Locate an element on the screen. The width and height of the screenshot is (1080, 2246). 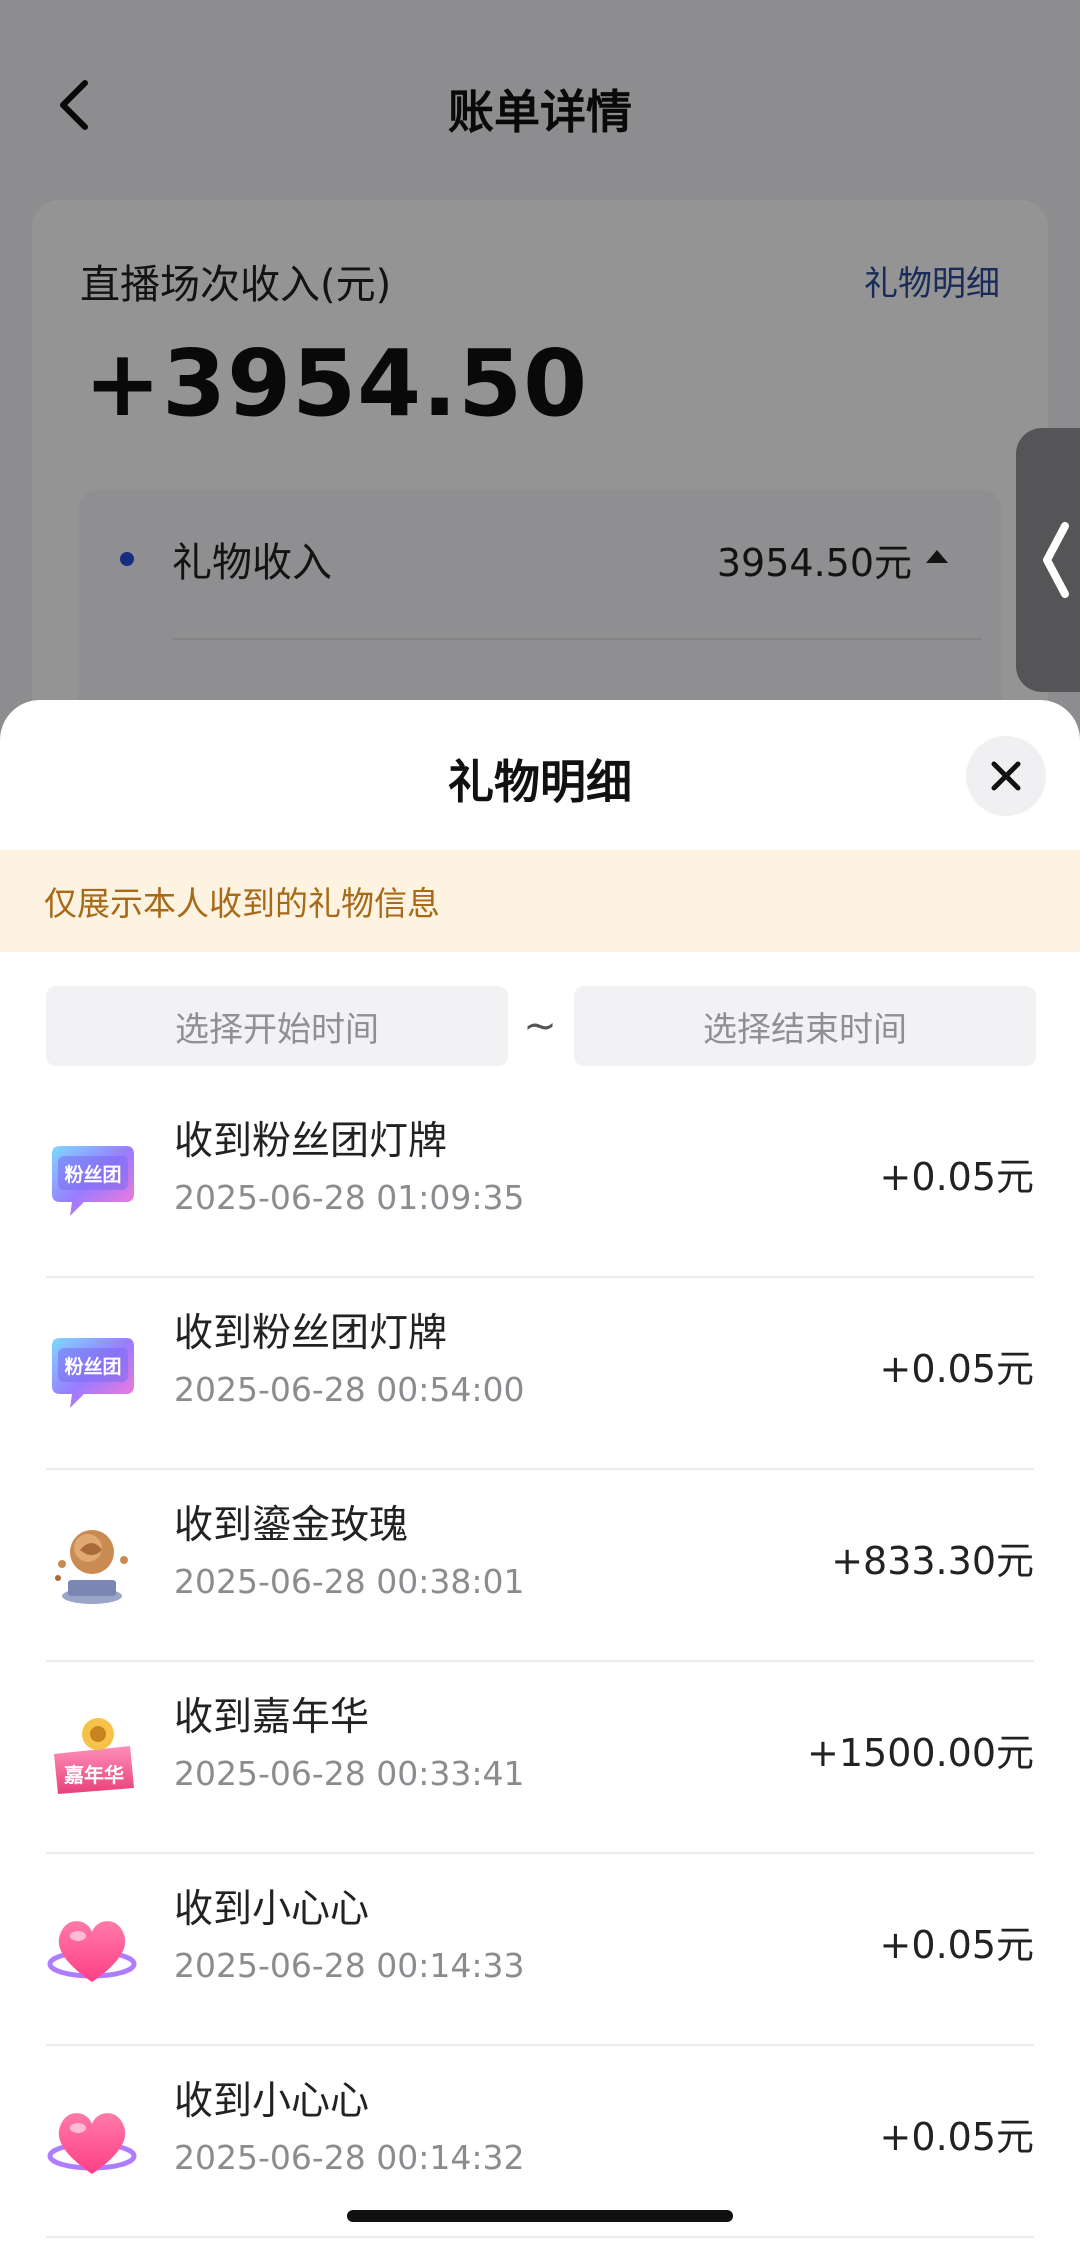
start-time-picker: 选择开始时间 is located at coordinates (277, 1026).